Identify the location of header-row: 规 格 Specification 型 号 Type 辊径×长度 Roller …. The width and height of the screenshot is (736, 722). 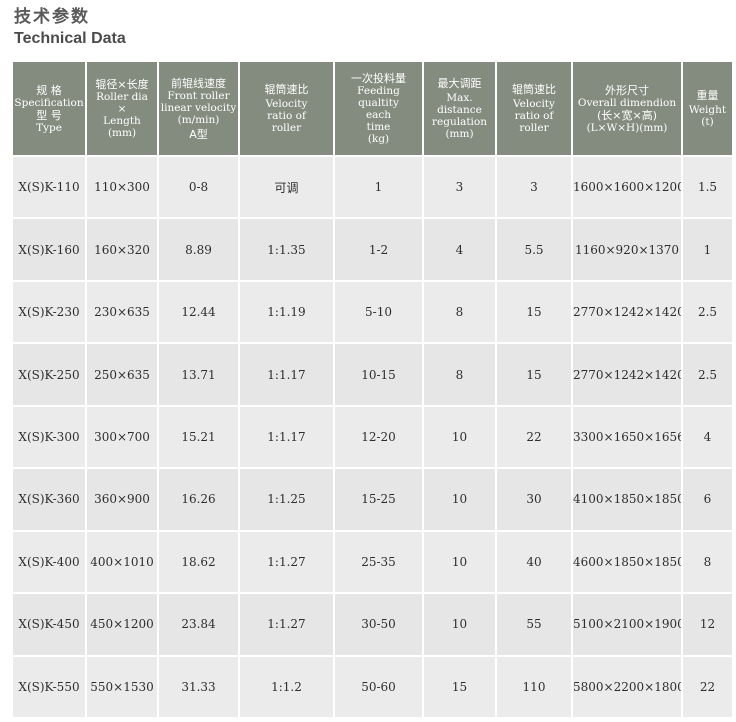
(372, 108).